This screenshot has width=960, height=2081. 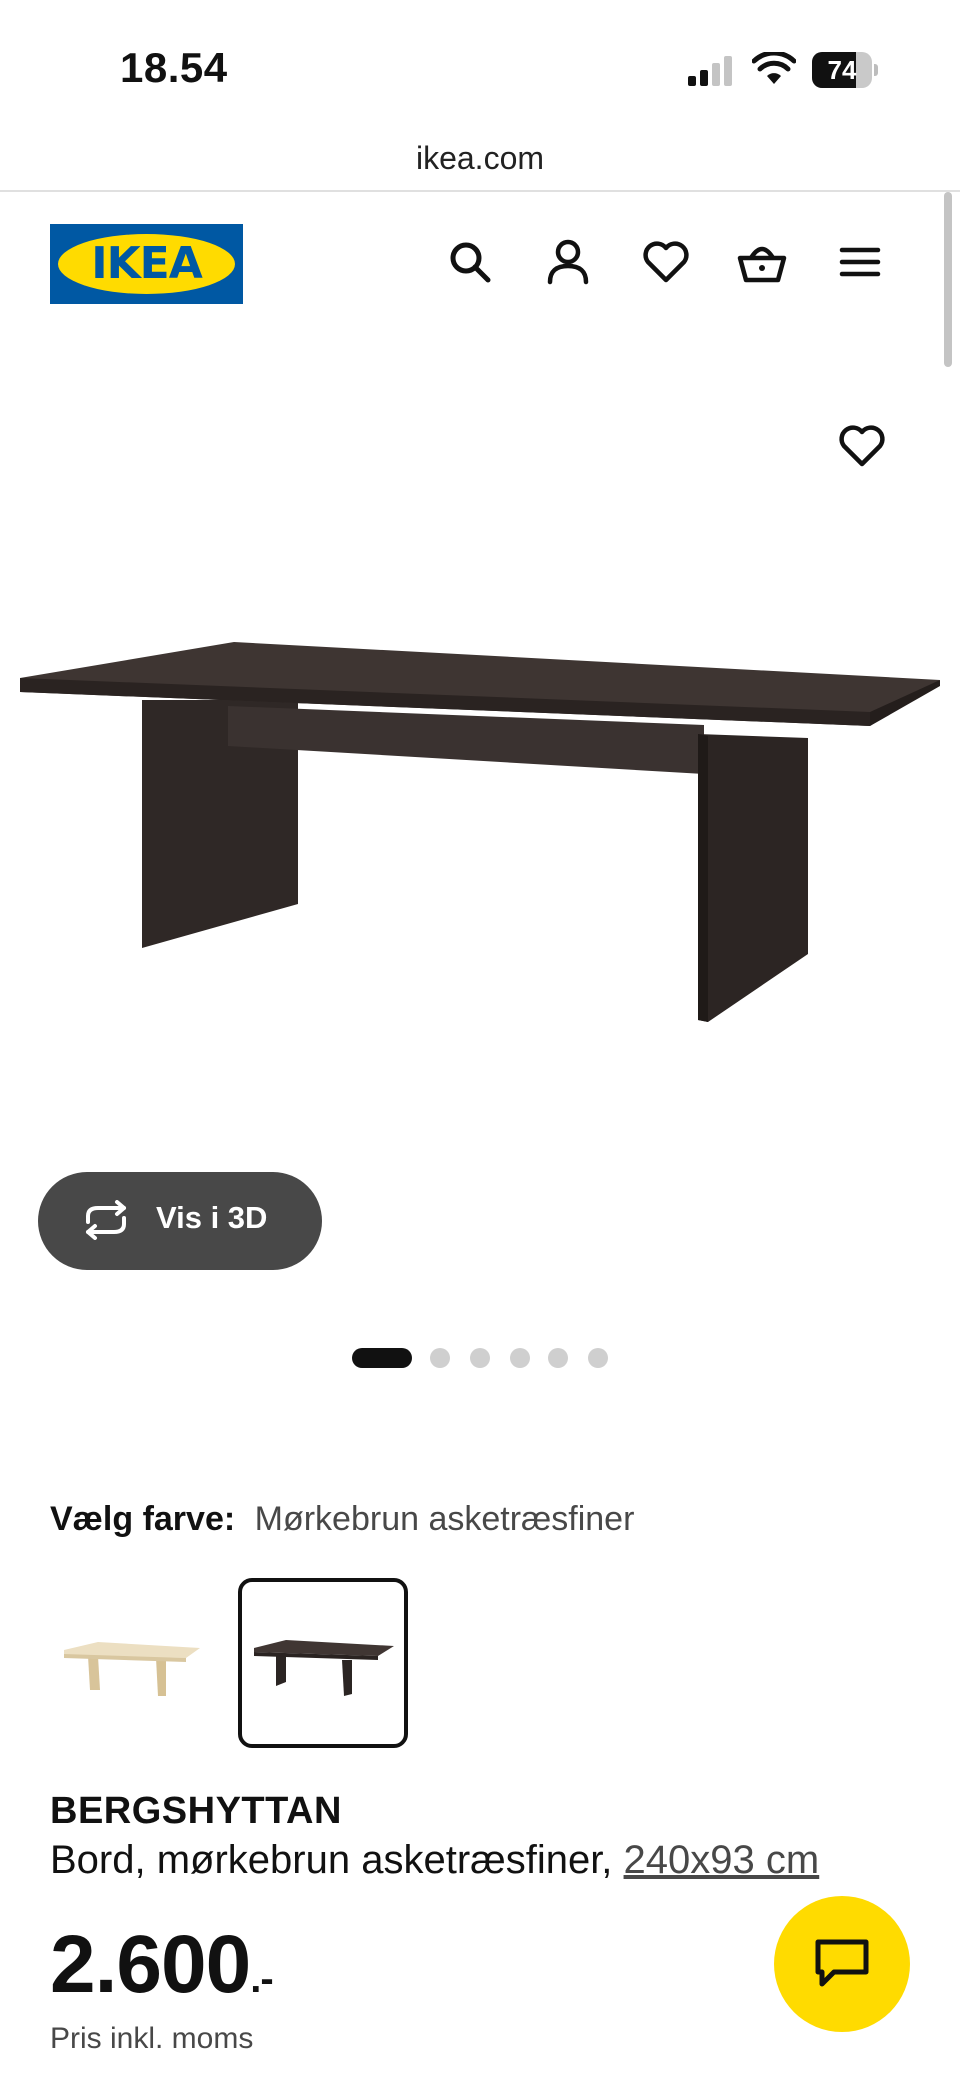 I want to click on user-icon, so click(x=568, y=262).